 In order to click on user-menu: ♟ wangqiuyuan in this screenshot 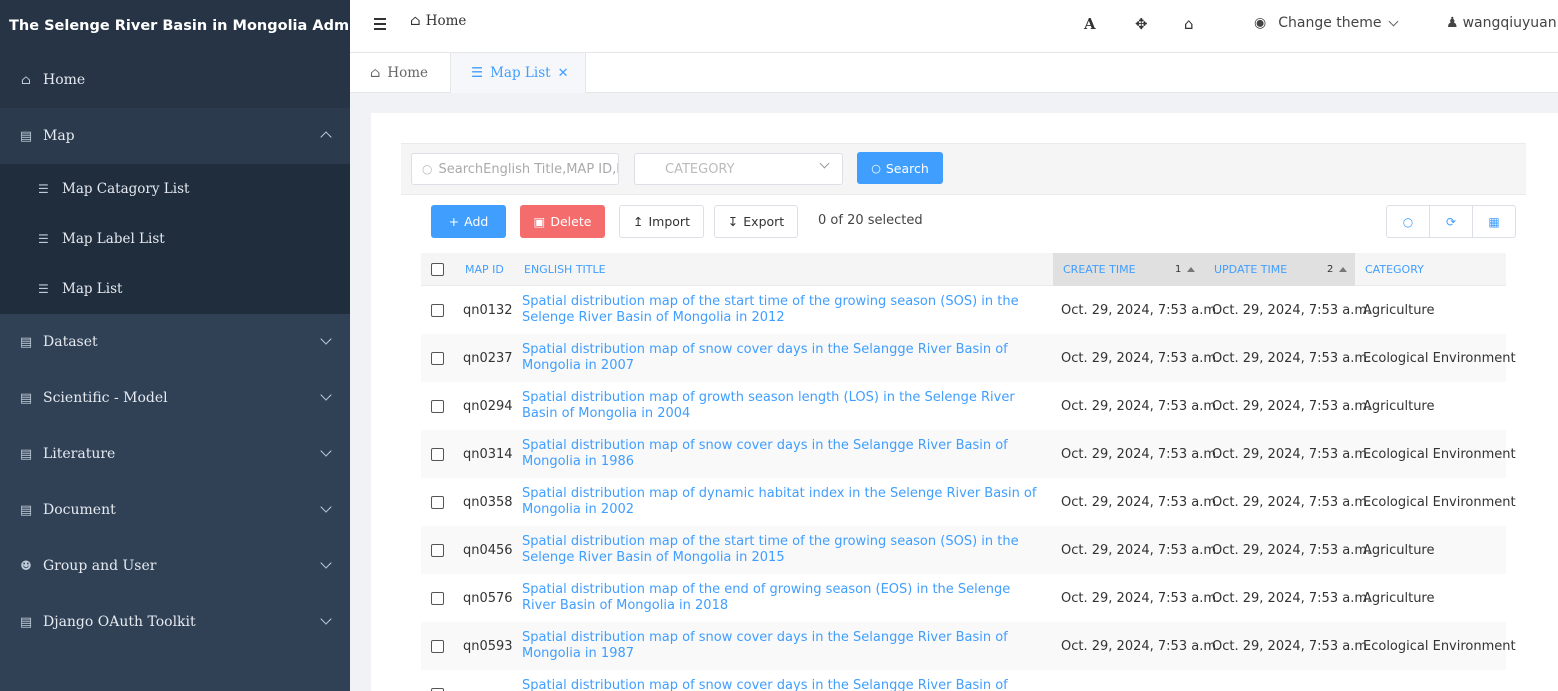, I will do `click(1502, 23)`.